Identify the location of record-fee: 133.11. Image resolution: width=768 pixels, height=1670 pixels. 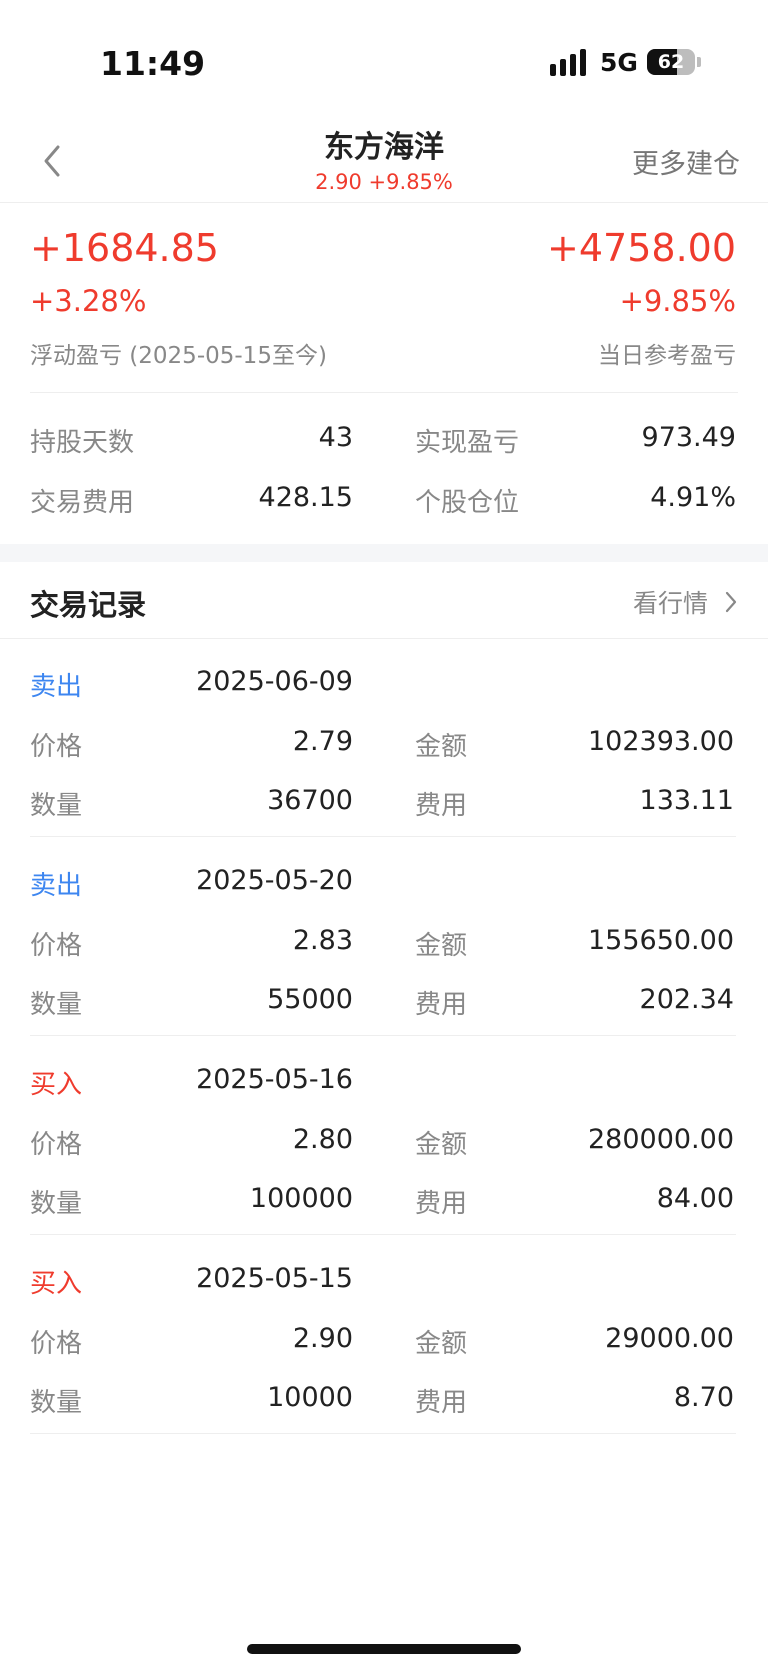
(686, 800).